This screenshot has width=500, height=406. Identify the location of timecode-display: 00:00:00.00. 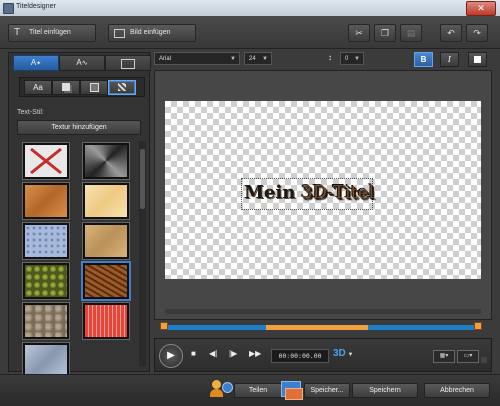
(300, 356).